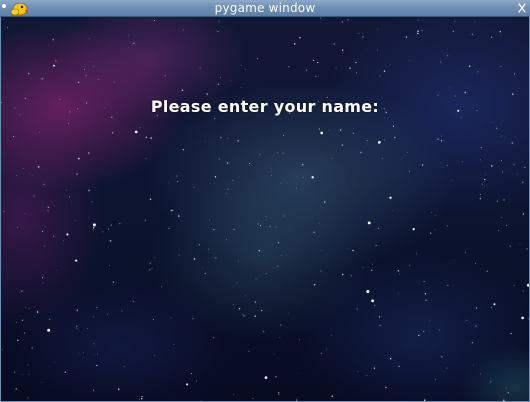 Image resolution: width=530 pixels, height=402 pixels. I want to click on title-bar: pygame window, so click(265, 8).